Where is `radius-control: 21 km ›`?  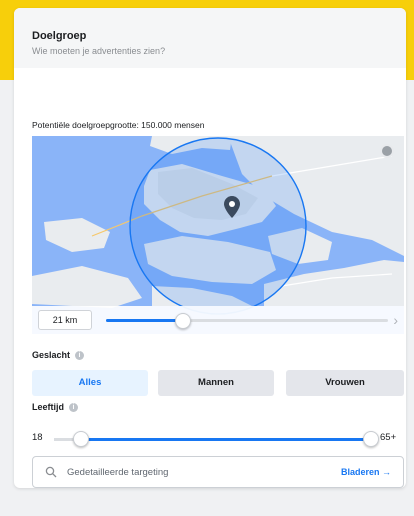
radius-control: 21 km › is located at coordinates (218, 320).